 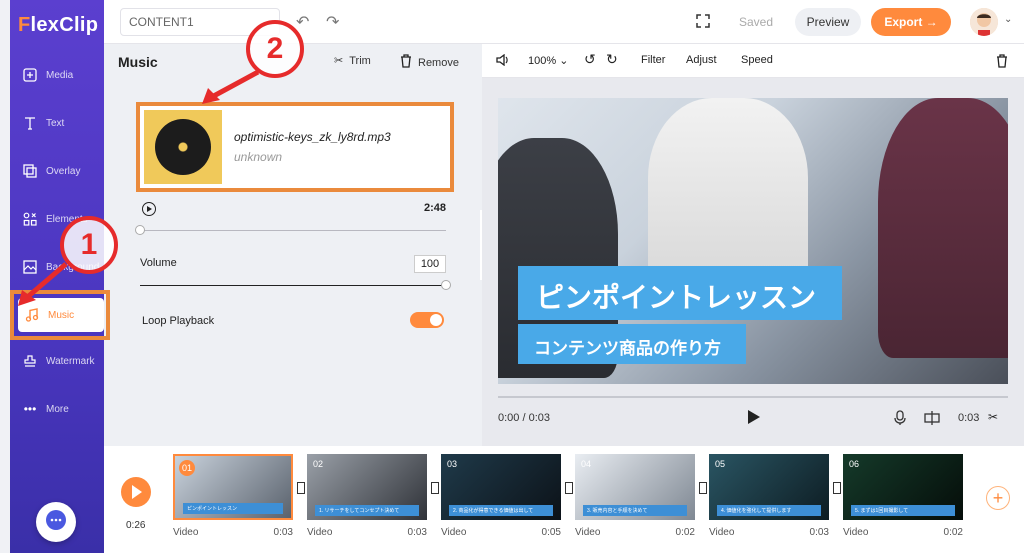 I want to click on timeline-total-time: 0:26, so click(x=136, y=525).